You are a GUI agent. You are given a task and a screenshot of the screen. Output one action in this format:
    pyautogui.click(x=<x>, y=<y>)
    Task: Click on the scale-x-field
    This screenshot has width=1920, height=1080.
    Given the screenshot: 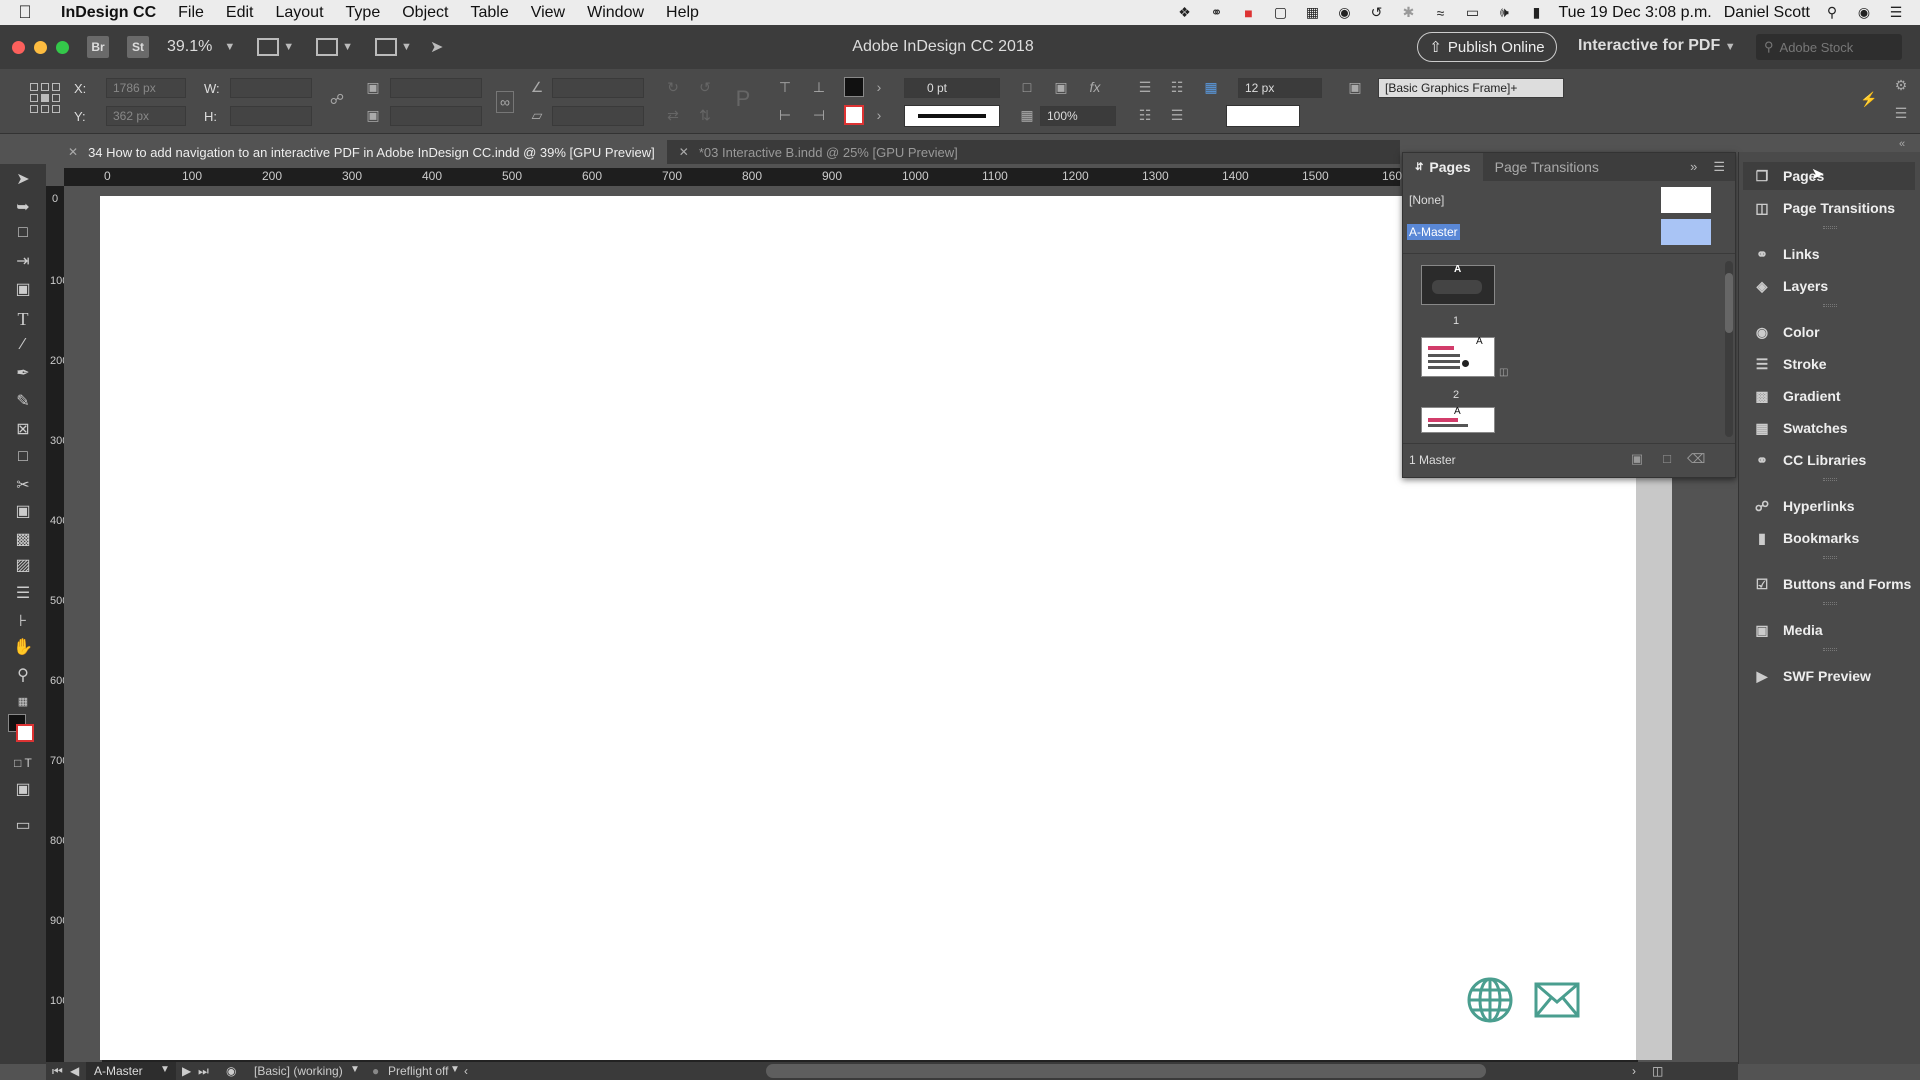 What is the action you would take?
    pyautogui.click(x=436, y=88)
    